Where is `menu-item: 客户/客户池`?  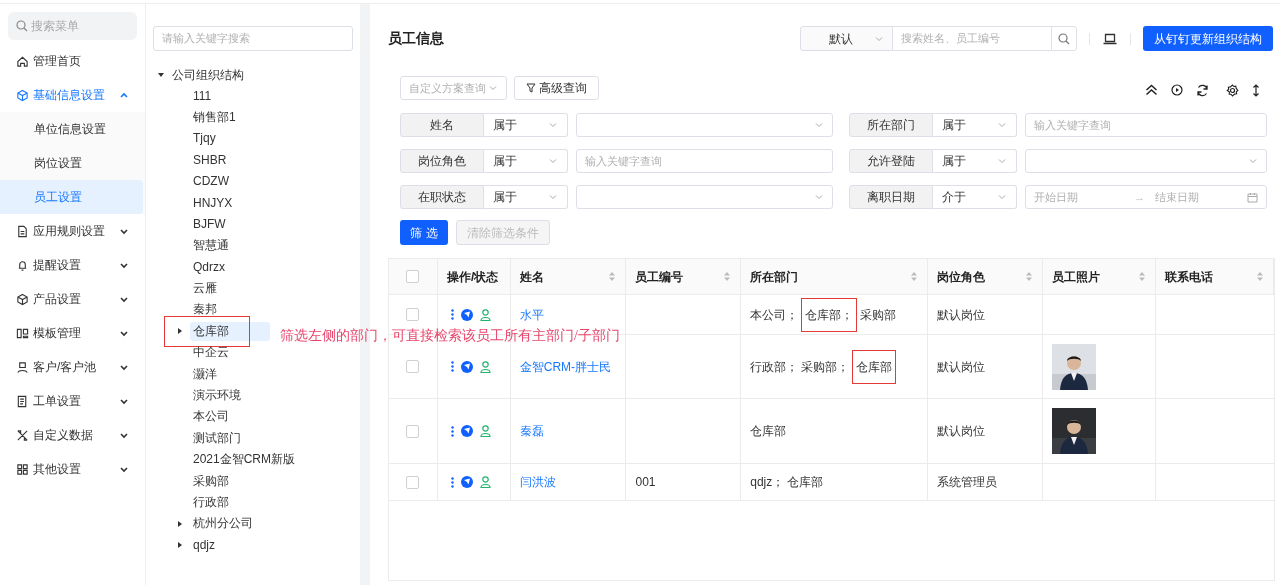 menu-item: 客户/客户池 is located at coordinates (72, 367).